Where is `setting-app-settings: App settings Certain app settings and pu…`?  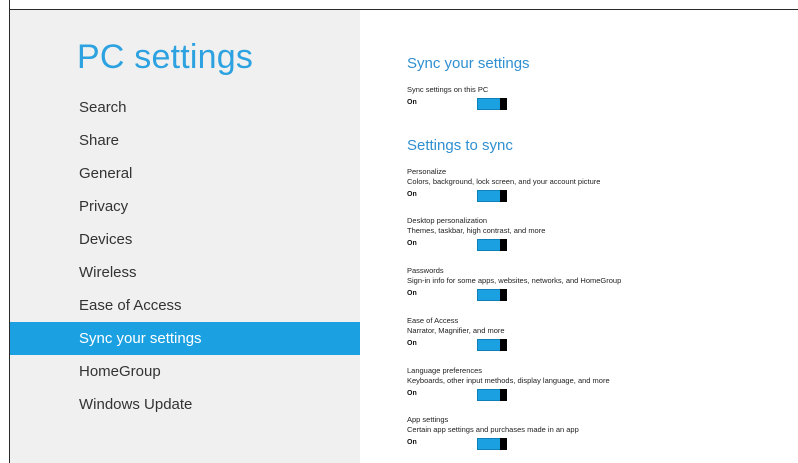 setting-app-settings: App settings Certain app settings and pu… is located at coordinates (597, 433).